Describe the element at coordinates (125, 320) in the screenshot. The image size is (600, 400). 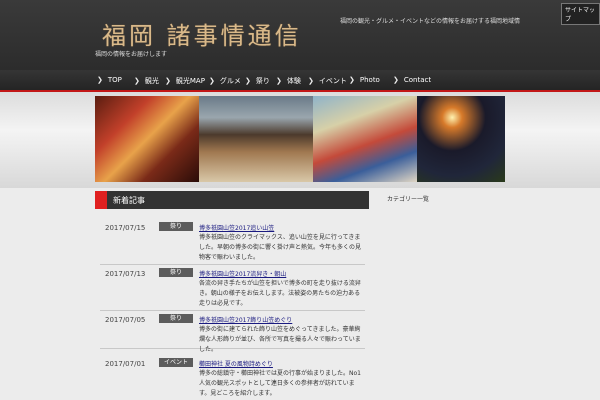
I see `post-date: 2017/07/05` at that location.